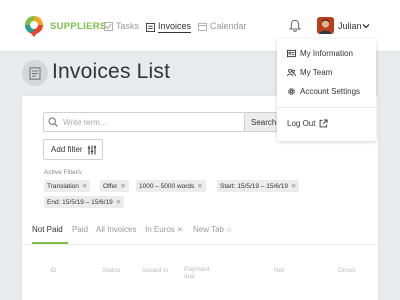 The width and height of the screenshot is (400, 300). Describe the element at coordinates (111, 71) in the screenshot. I see `page-title: Invoices List` at that location.